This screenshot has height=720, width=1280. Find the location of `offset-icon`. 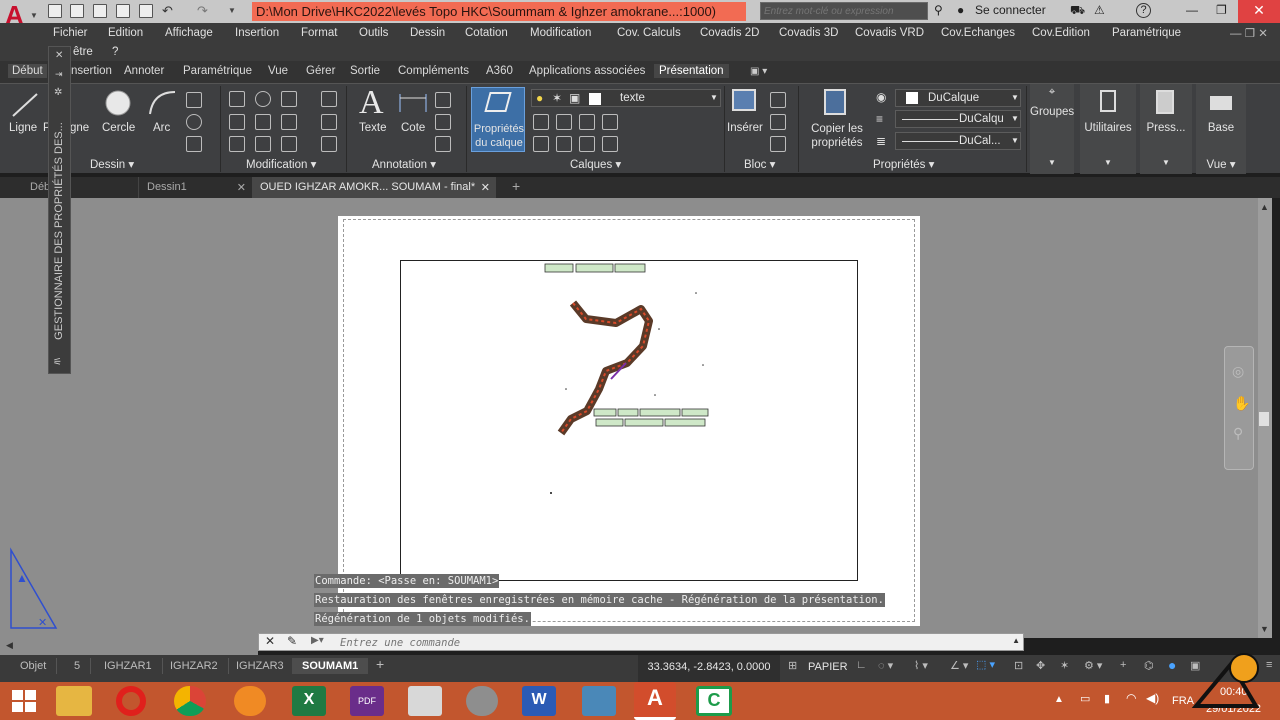

offset-icon is located at coordinates (329, 144).